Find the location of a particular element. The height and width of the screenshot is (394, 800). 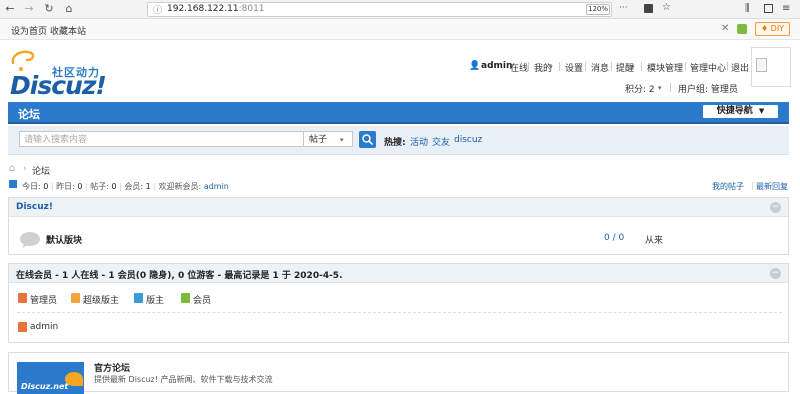

today-count: 0 is located at coordinates (46, 186).